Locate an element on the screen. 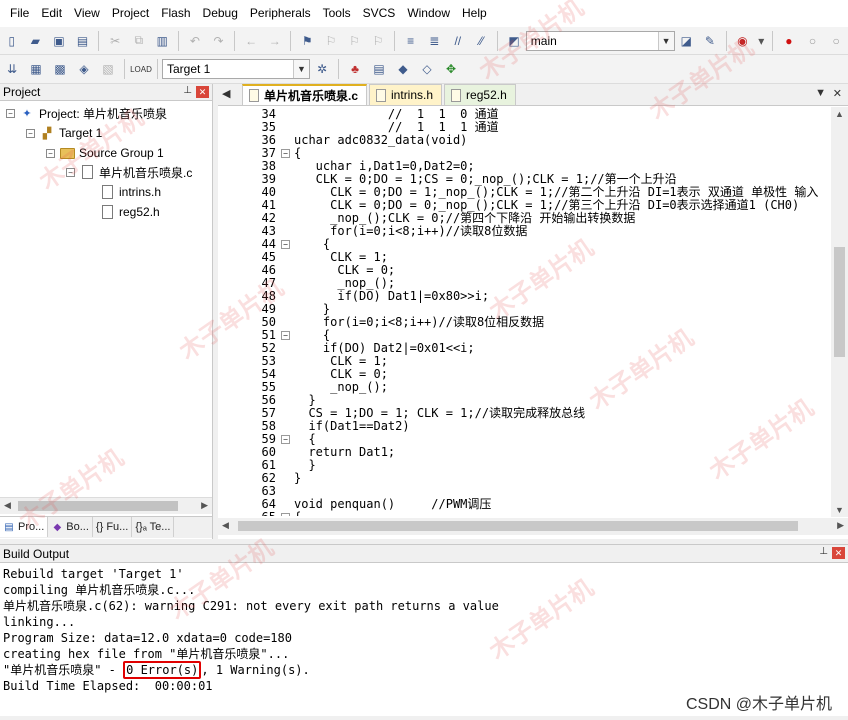 The width and height of the screenshot is (848, 720). tab-reg52: reg52.h is located at coordinates (480, 94).